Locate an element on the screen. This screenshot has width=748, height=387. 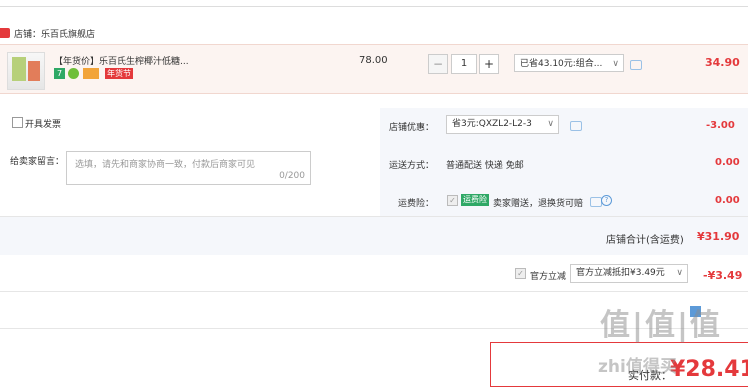
discount-amount: -3.00 is located at coordinates (720, 125).